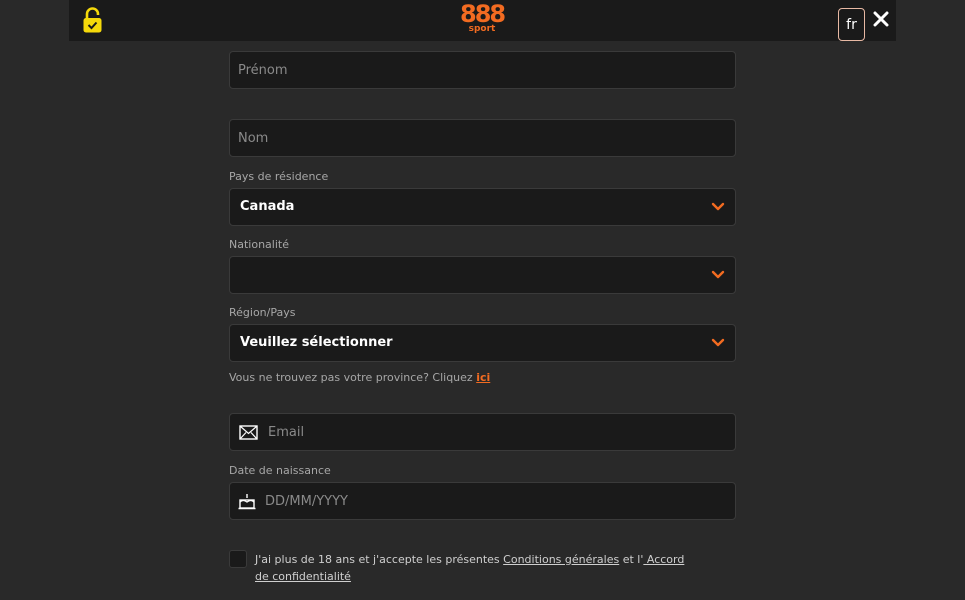 The image size is (965, 600). I want to click on conditions-link: Conditions générales, so click(561, 559).